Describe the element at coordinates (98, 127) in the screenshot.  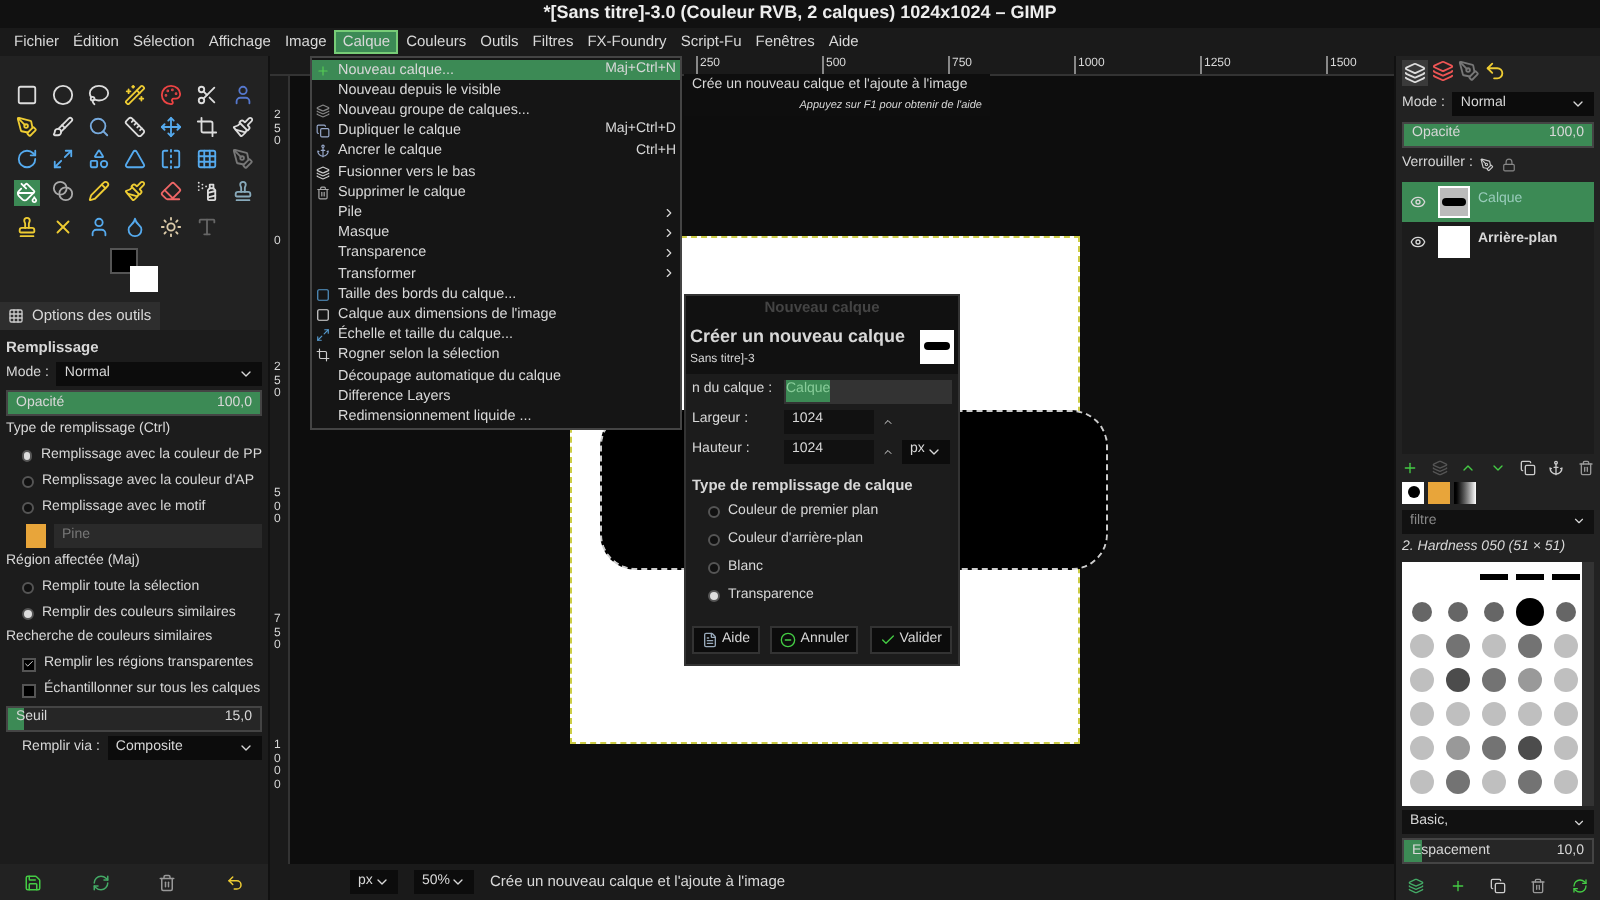
I see `zoom-icon` at that location.